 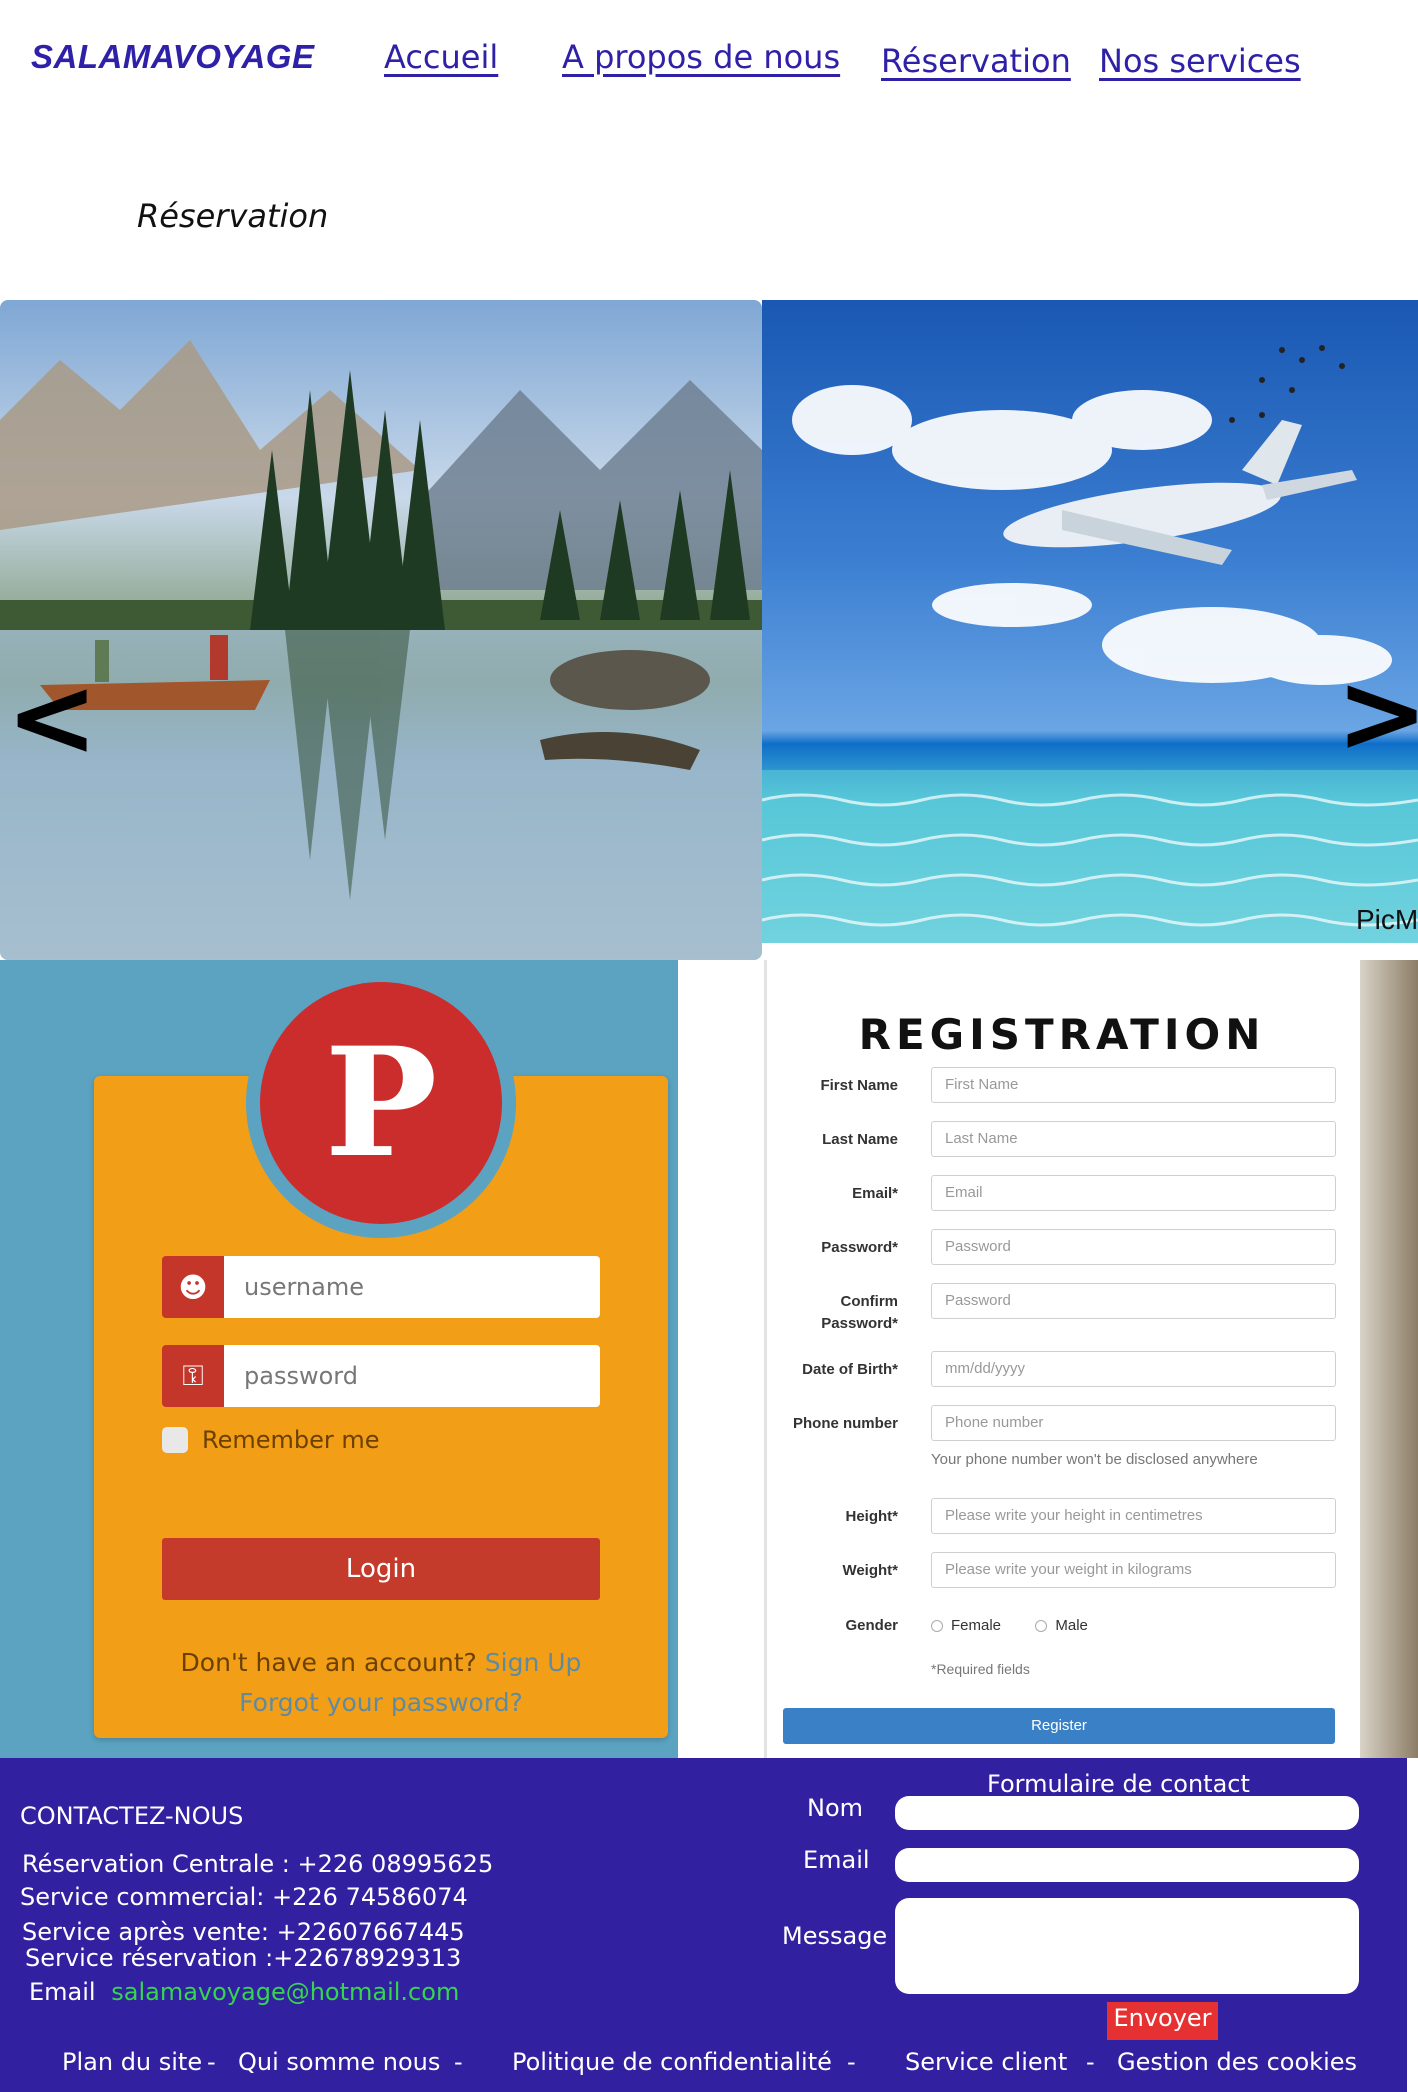 What do you see at coordinates (52, 717) in the screenshot?
I see `carousel-prev-arrow: <` at bounding box center [52, 717].